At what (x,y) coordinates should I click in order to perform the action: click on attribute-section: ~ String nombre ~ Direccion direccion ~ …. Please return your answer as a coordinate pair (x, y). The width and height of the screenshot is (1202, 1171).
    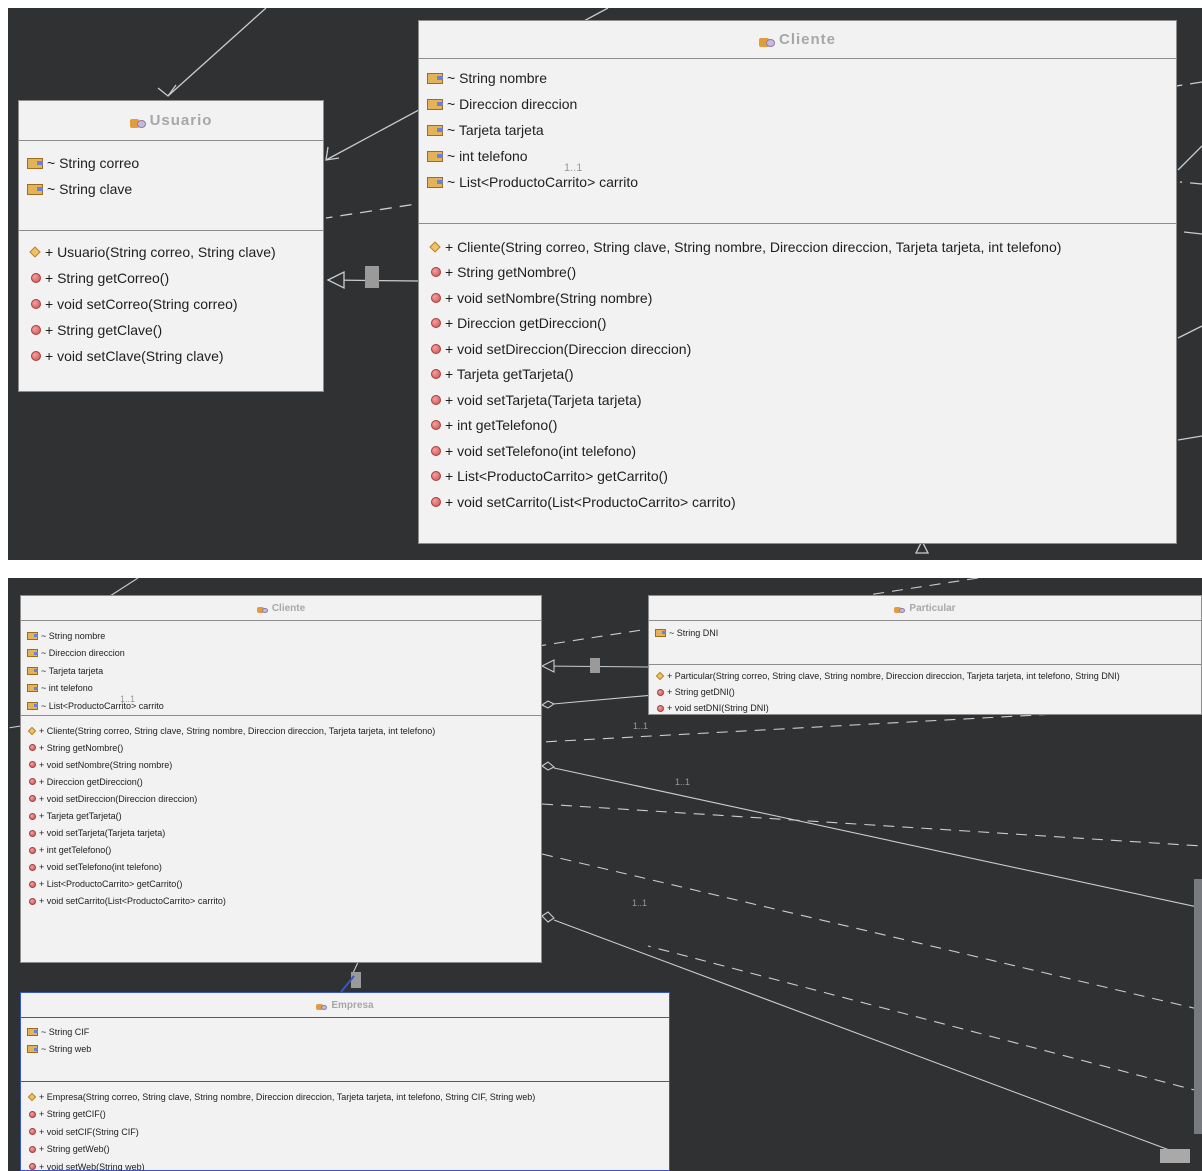
    Looking at the image, I should click on (281, 668).